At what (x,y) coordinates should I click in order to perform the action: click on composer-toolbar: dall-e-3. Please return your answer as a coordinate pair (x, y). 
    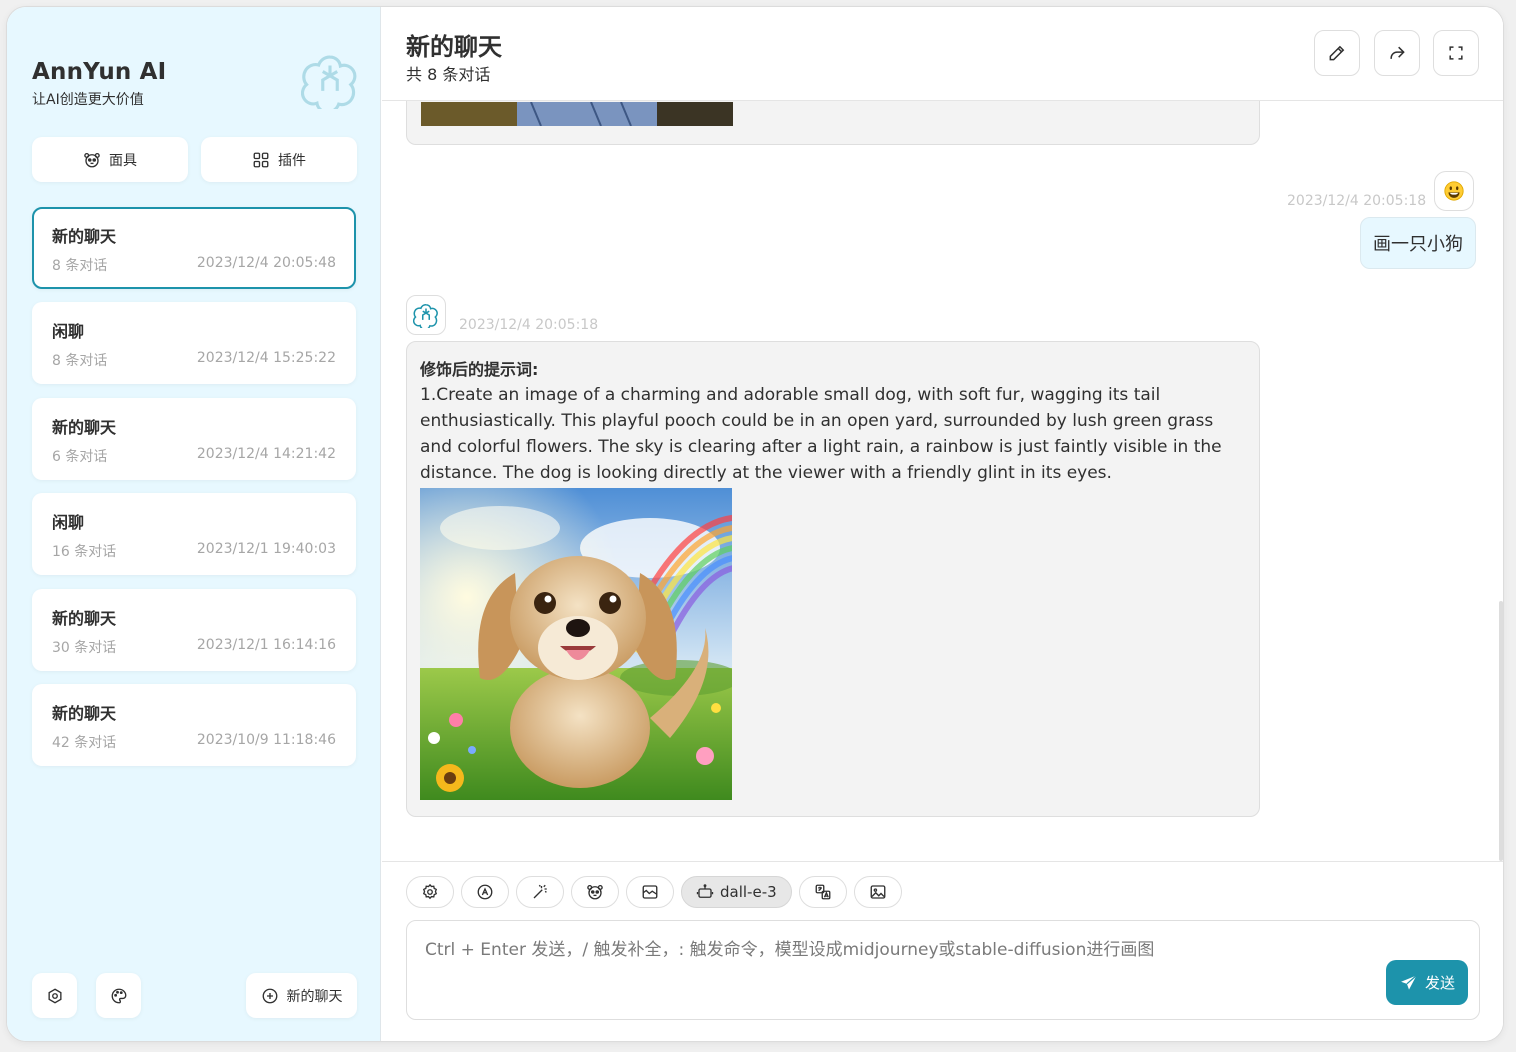
    Looking at the image, I should click on (654, 892).